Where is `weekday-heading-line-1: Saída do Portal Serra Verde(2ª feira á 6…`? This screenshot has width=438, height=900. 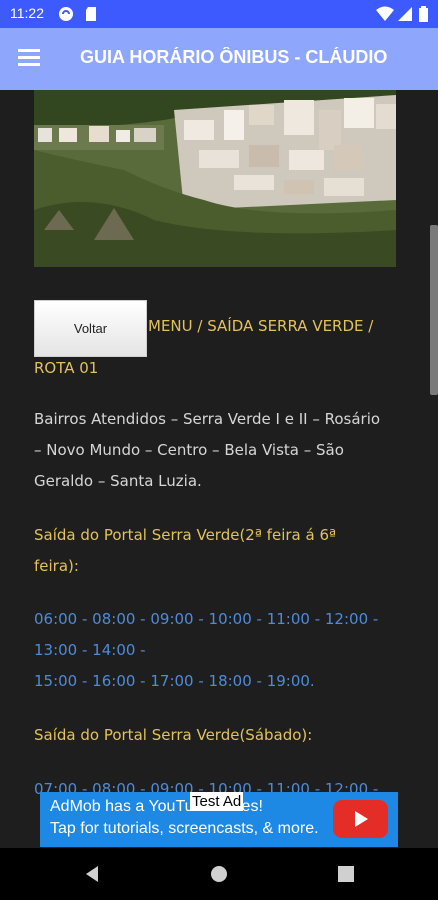 weekday-heading-line-1: Saída do Portal Serra Verde(2ª feira á 6… is located at coordinates (185, 535).